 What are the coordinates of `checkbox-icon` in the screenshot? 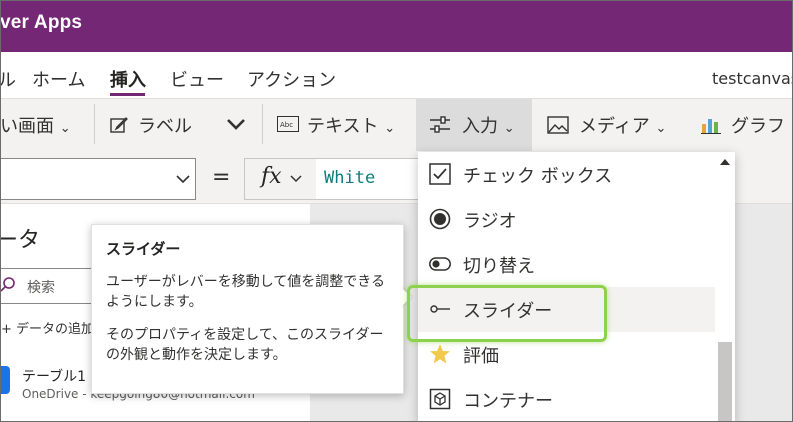 It's located at (440, 174).